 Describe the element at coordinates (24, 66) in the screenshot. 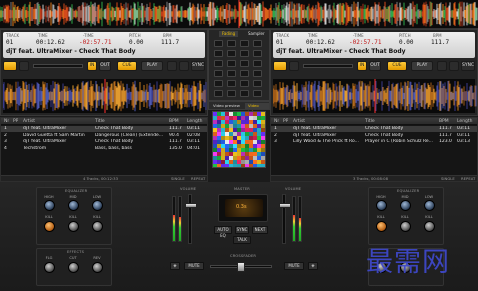

I see `deck-a-loop-half-button` at that location.